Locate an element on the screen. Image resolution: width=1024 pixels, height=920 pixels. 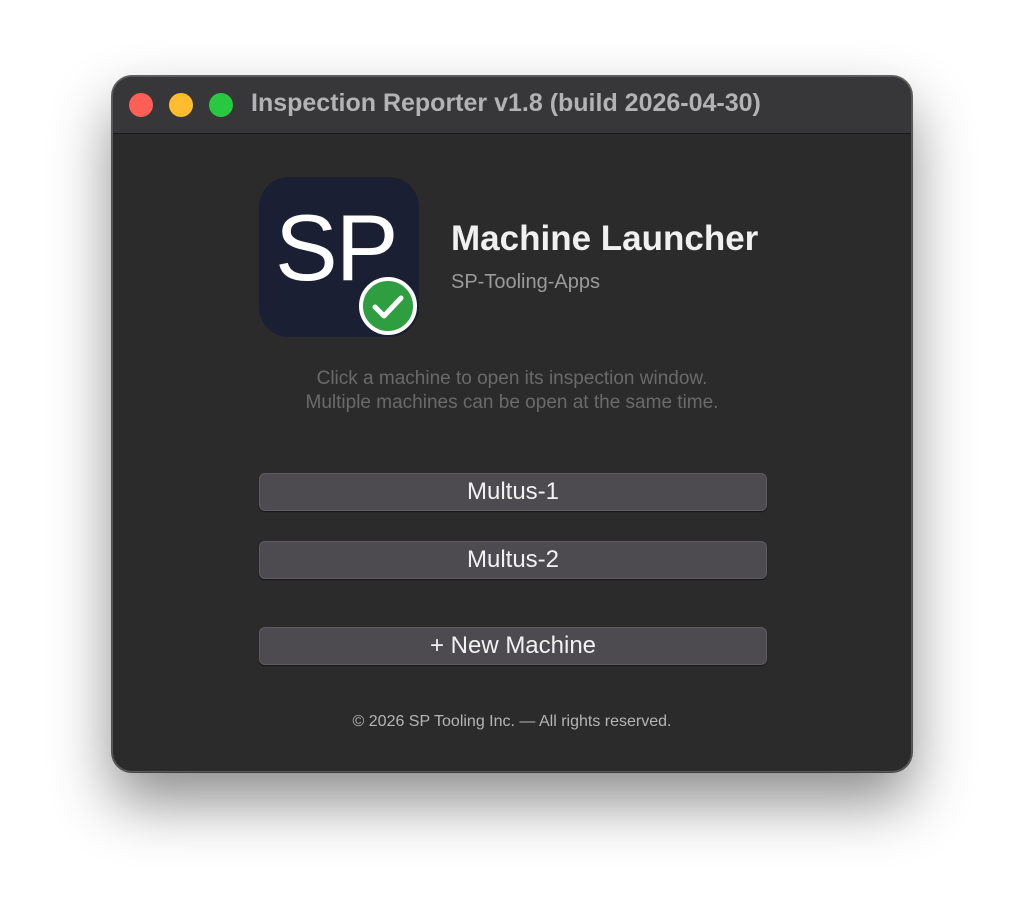
minimize-button is located at coordinates (181, 105).